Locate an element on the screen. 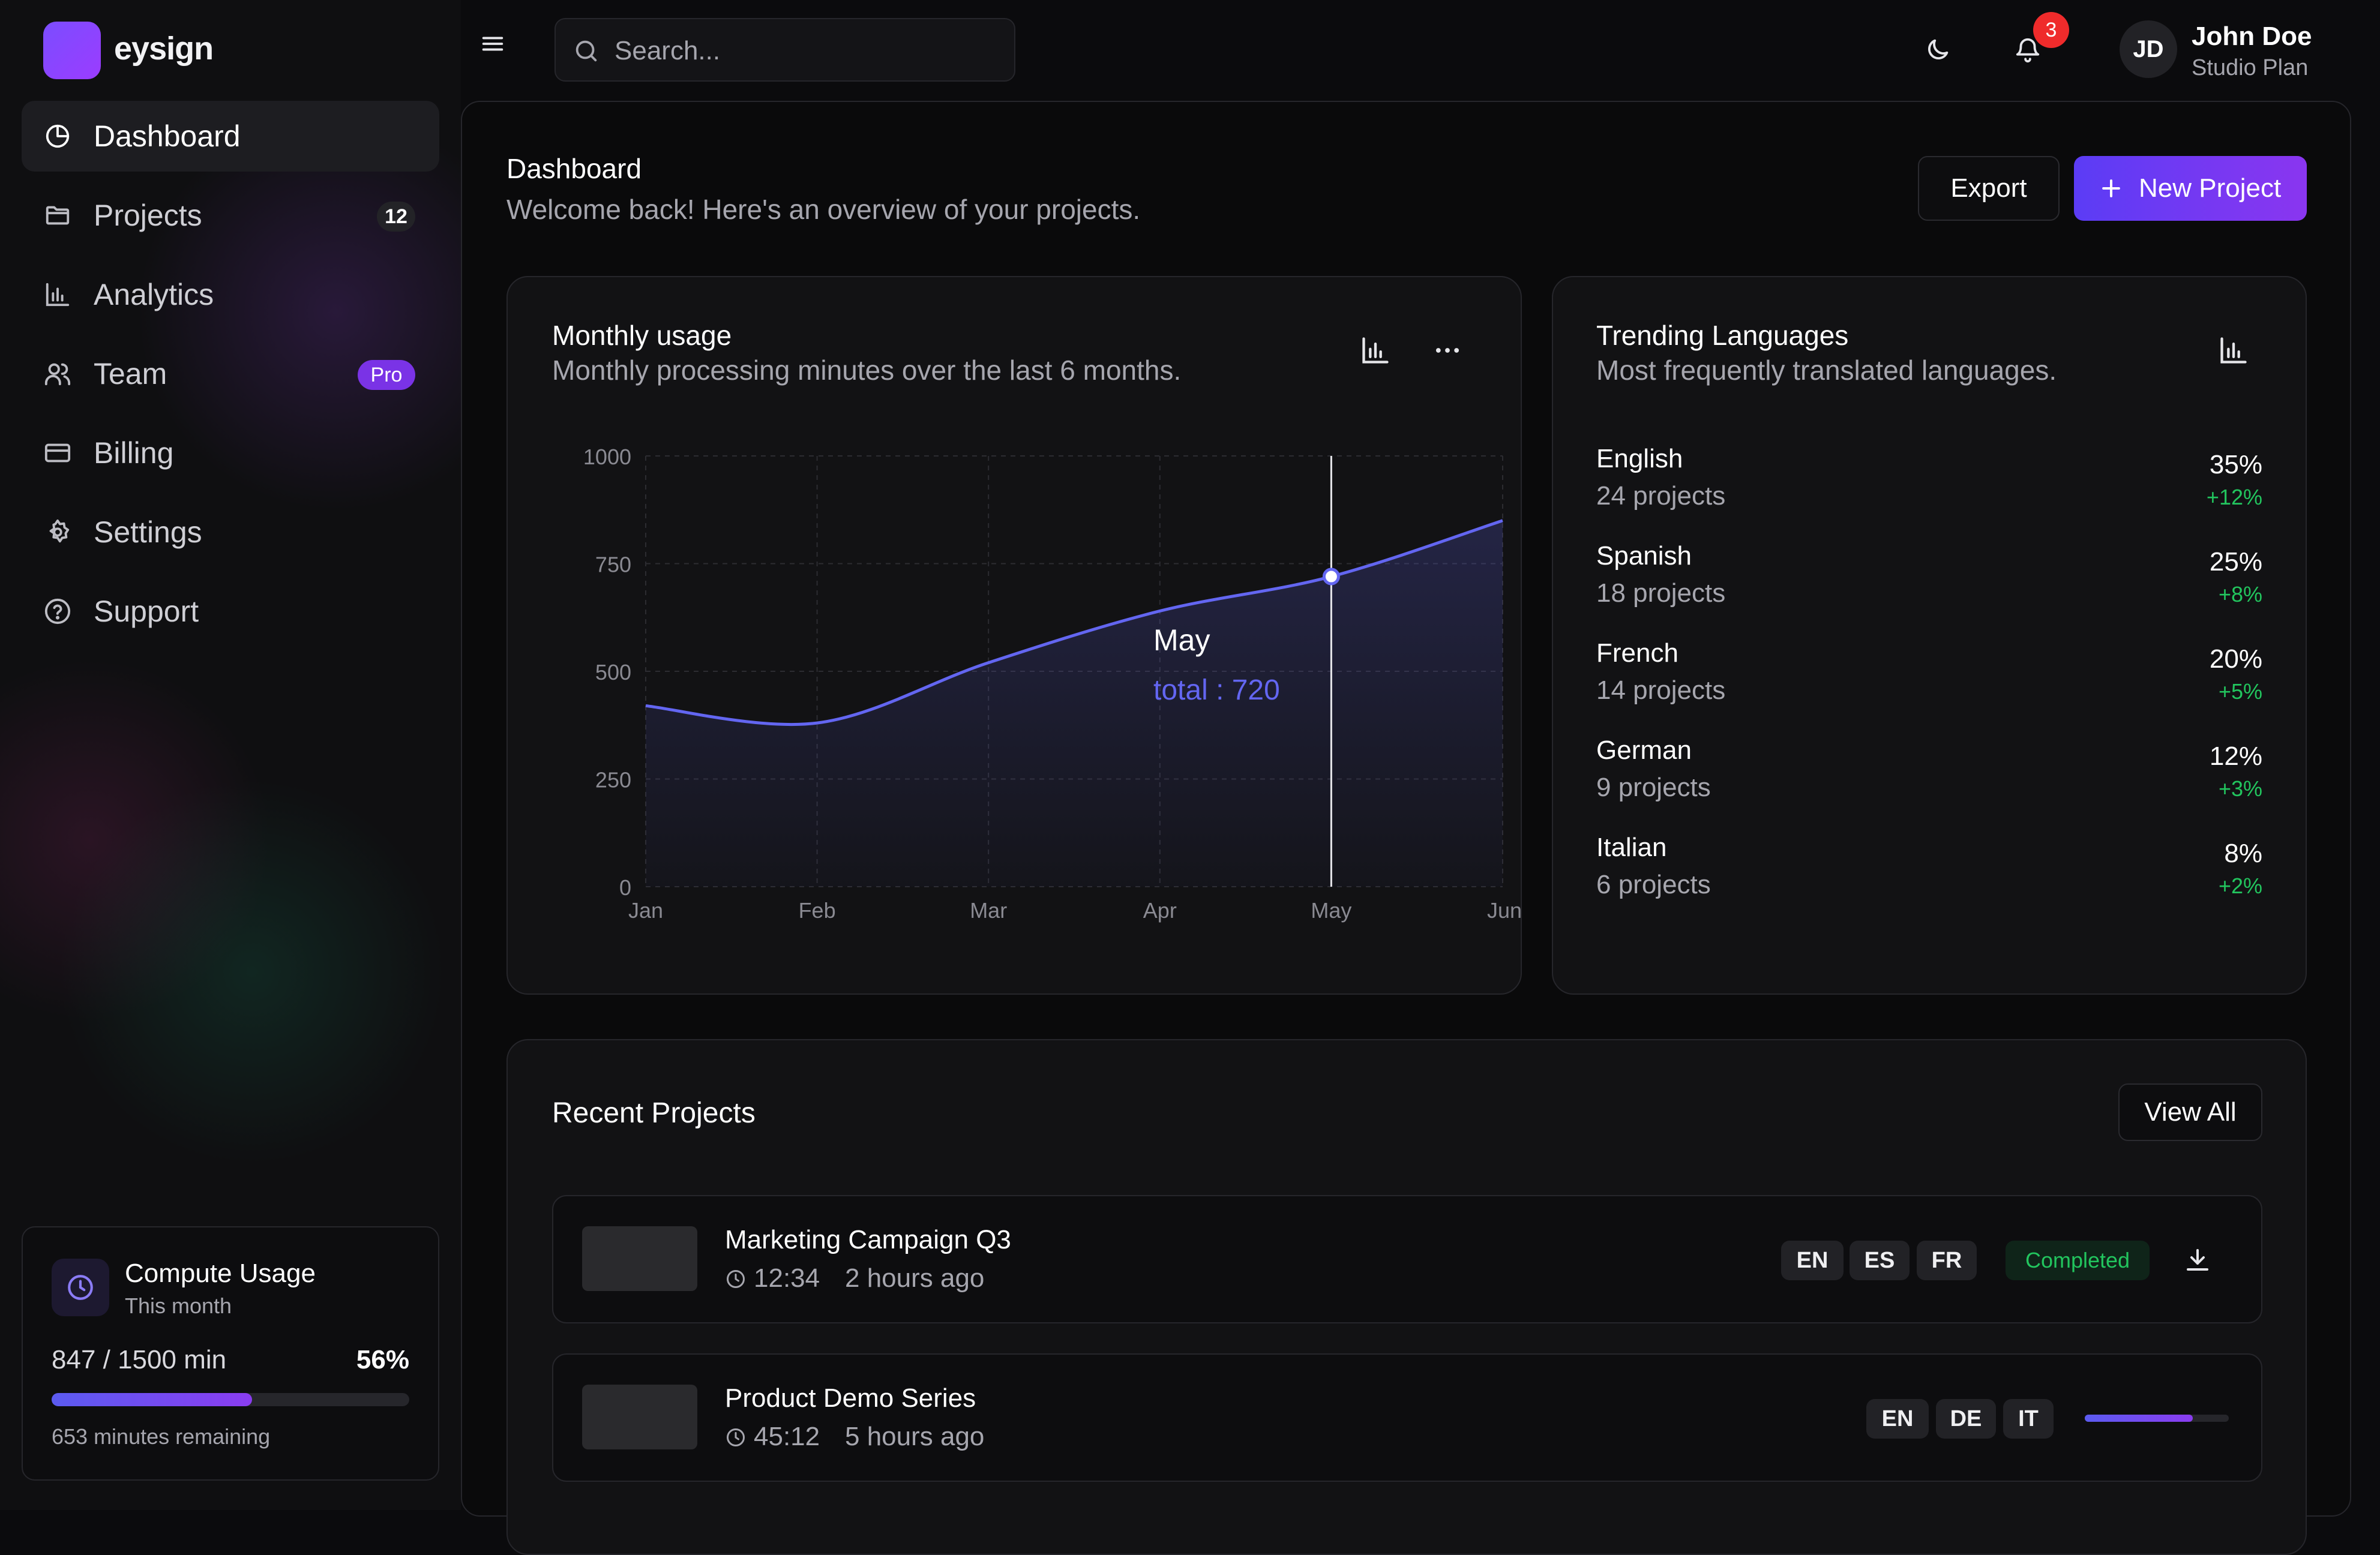  project-progress-track is located at coordinates (2157, 1418).